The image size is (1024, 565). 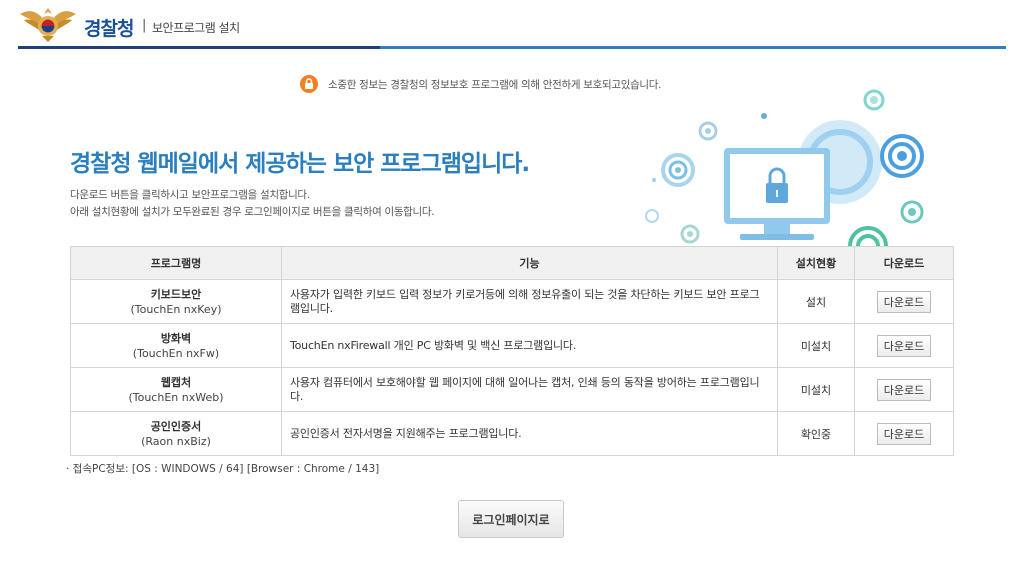 What do you see at coordinates (48, 24) in the screenshot?
I see `police-emblem-icon` at bounding box center [48, 24].